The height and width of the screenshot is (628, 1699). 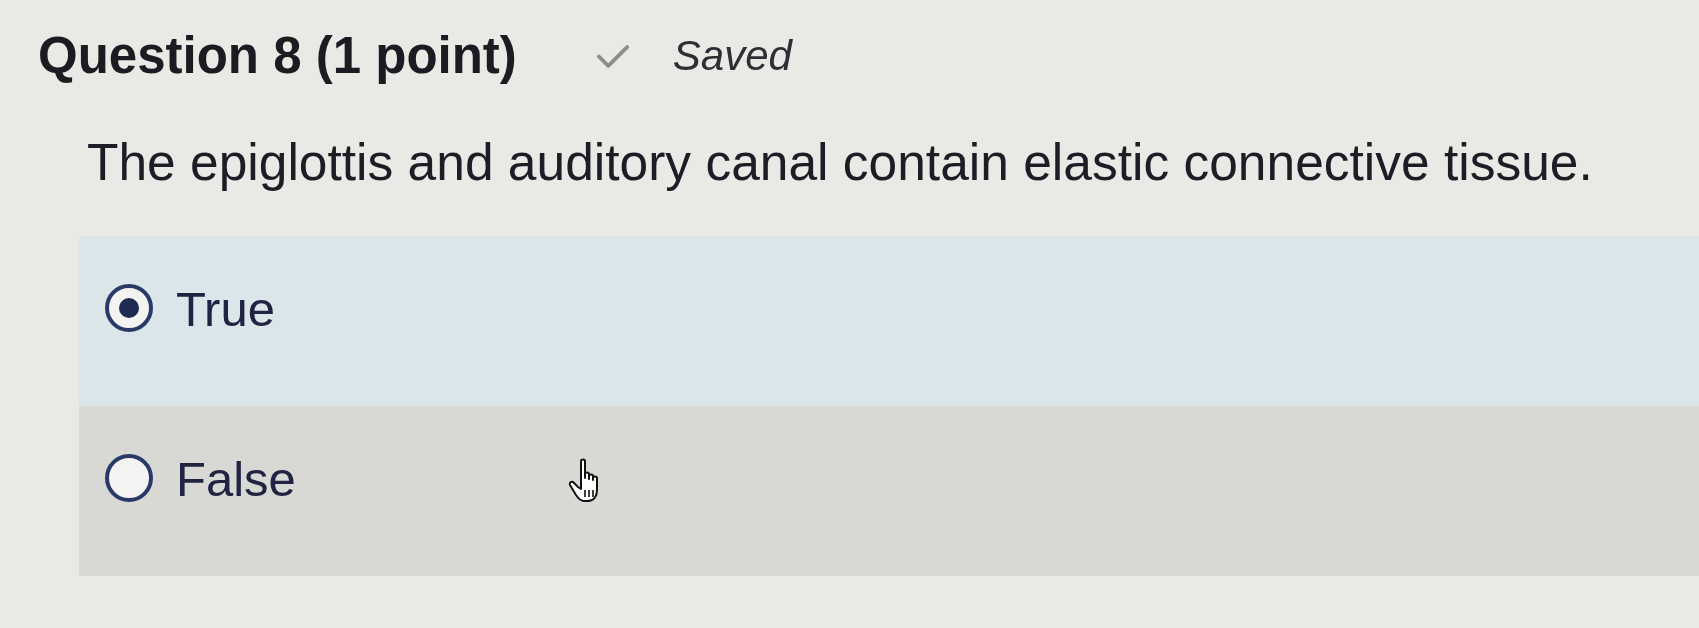 What do you see at coordinates (732, 56) in the screenshot?
I see `save-status: Saved` at bounding box center [732, 56].